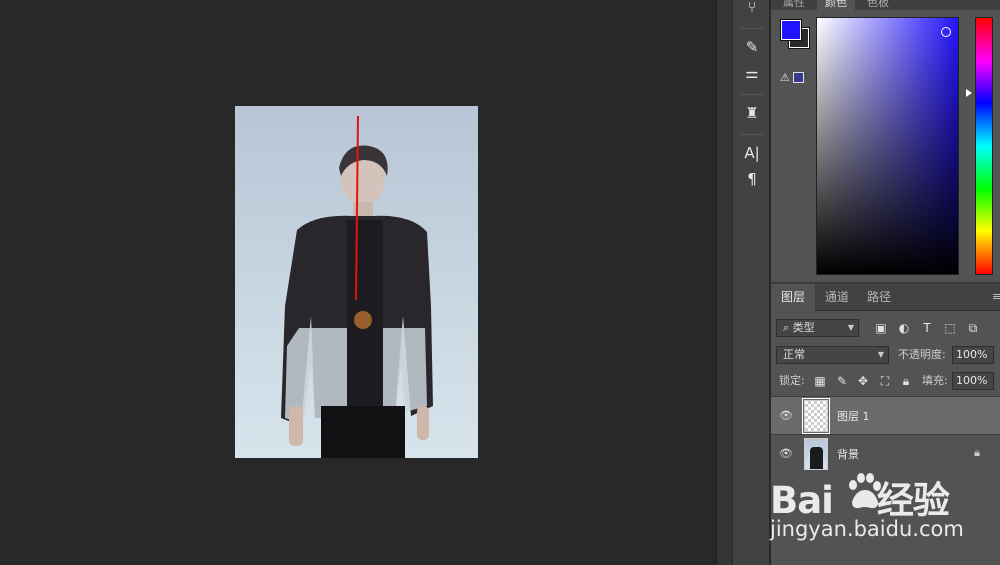 This screenshot has width=1000, height=565. I want to click on hue-slider-arrow-icon, so click(969, 93).